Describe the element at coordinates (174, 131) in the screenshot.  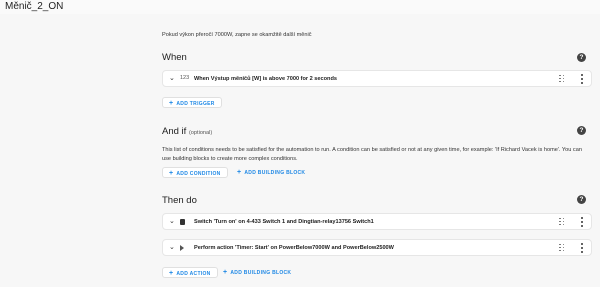
I see `and-if-title: And if` at that location.